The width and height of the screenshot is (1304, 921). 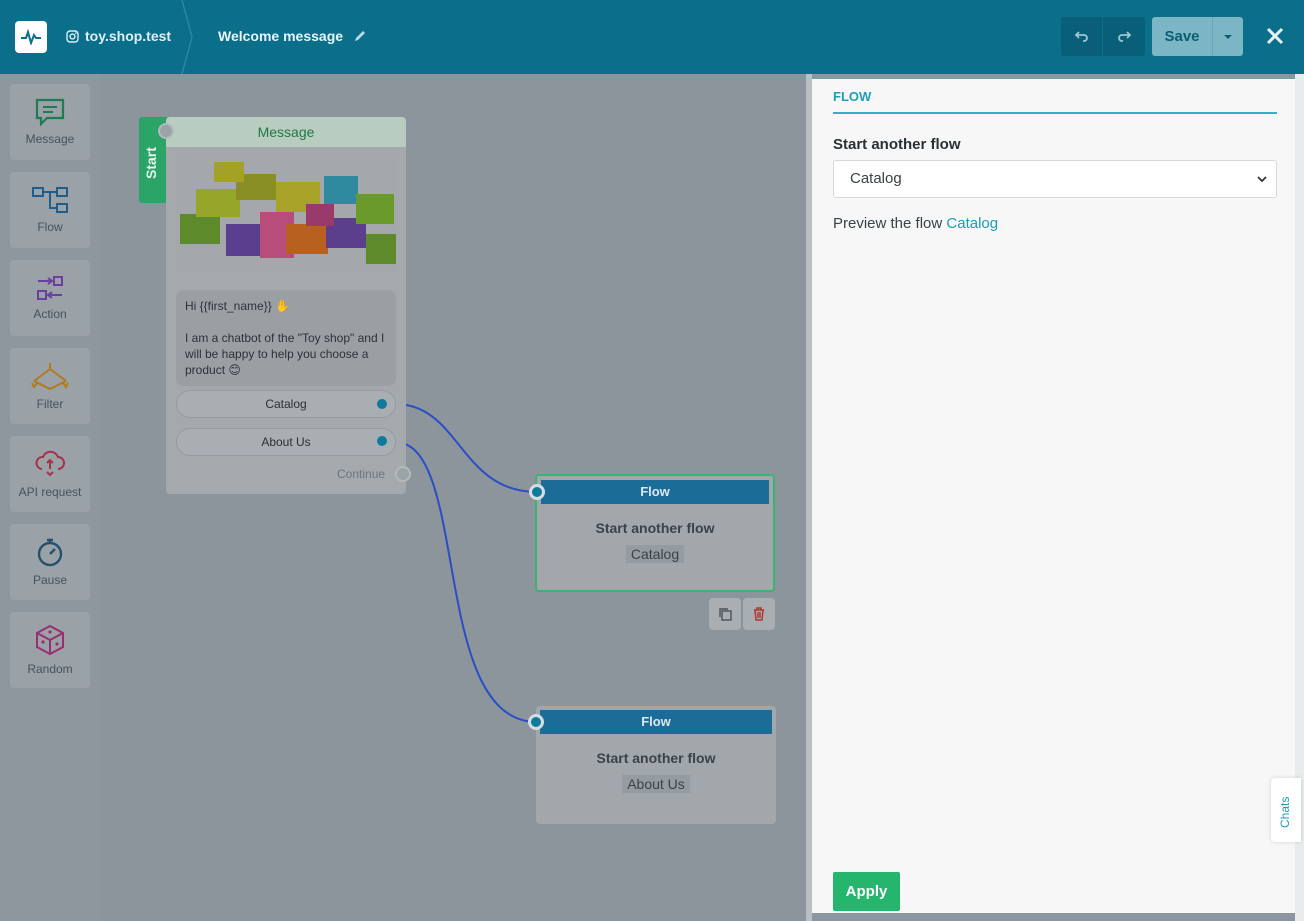 I want to click on caret-down-icon, so click(x=1228, y=36).